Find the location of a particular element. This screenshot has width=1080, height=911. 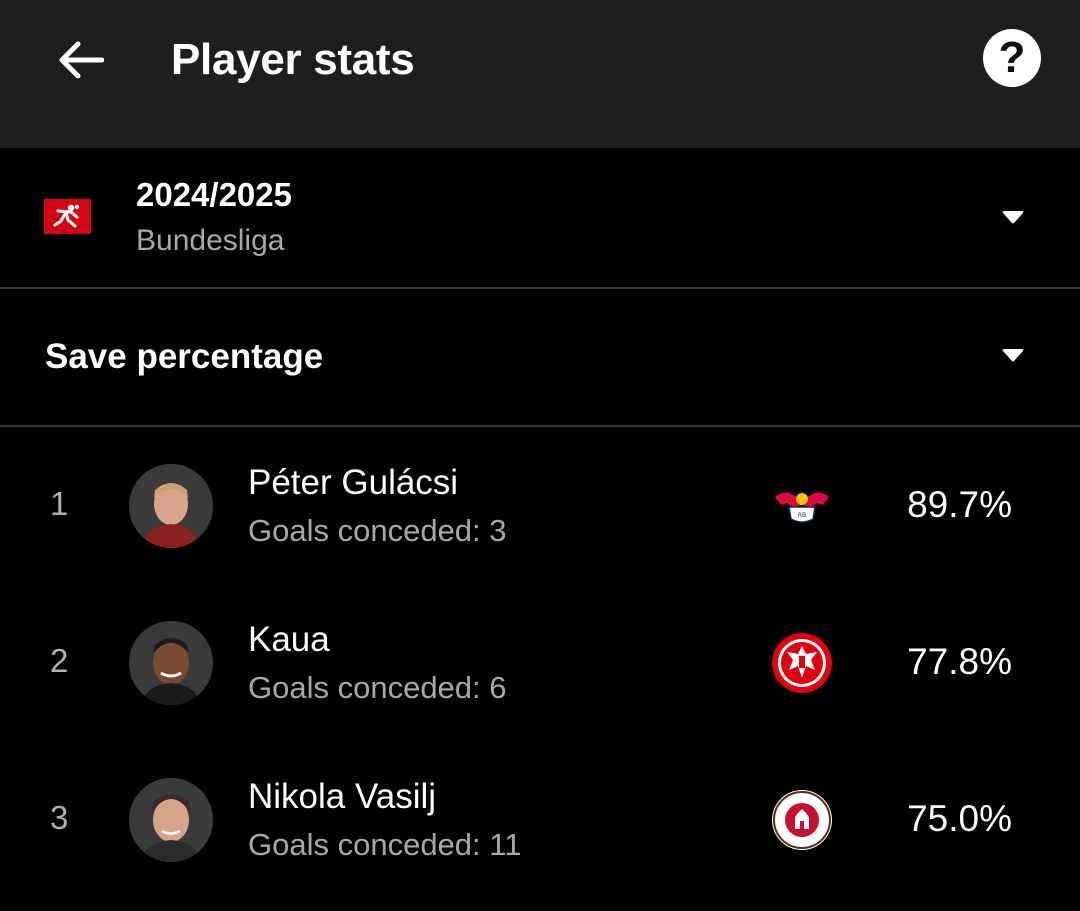

page-title: Player stats is located at coordinates (293, 59).